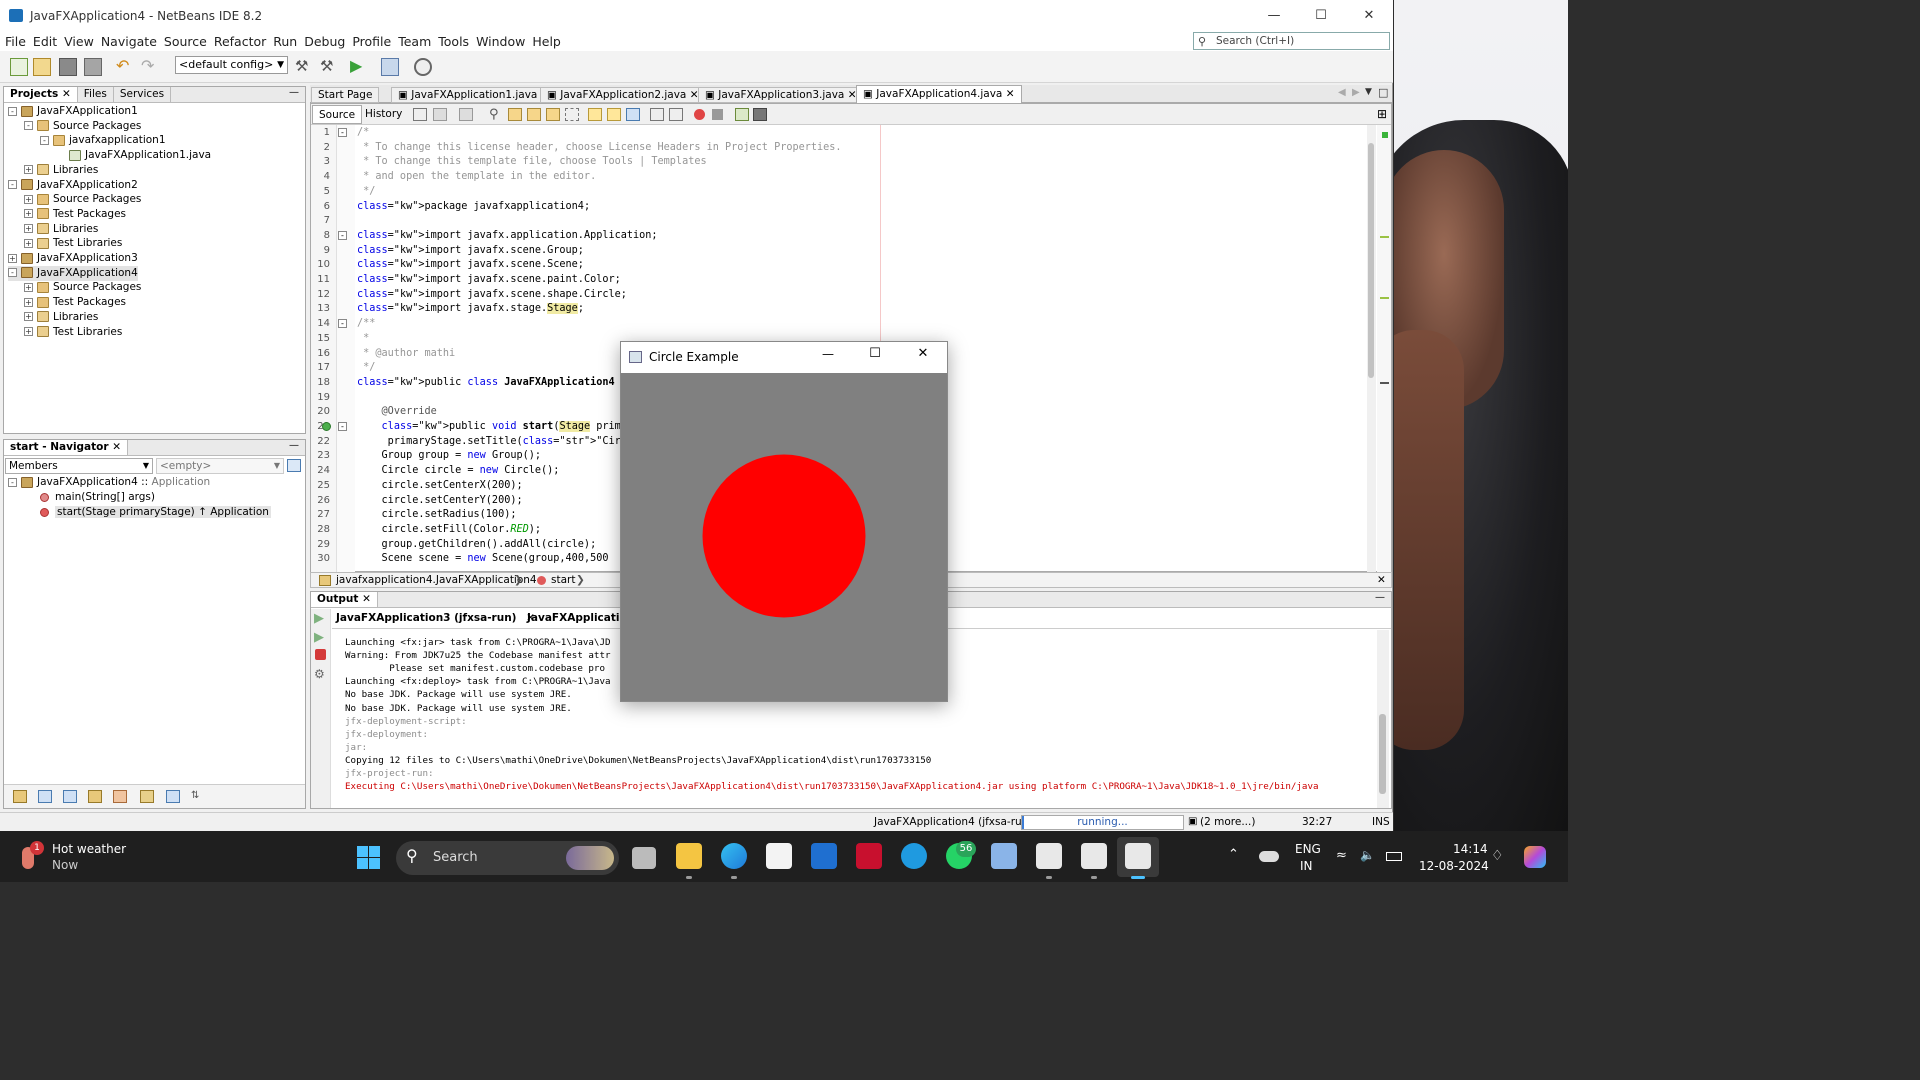  What do you see at coordinates (676, 114) in the screenshot?
I see `shift-right-icon` at bounding box center [676, 114].